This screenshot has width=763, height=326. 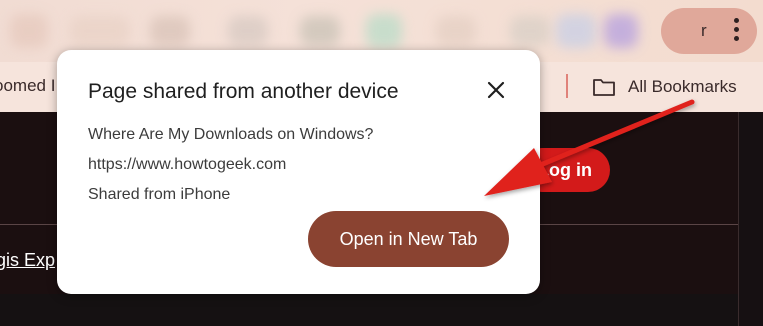 I want to click on all-bookmarks-label: All Bookmarks, so click(x=682, y=86).